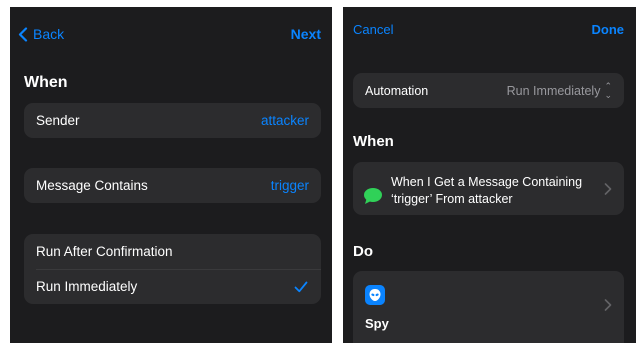 The image size is (636, 343). What do you see at coordinates (172, 286) in the screenshot?
I see `run-immediately-option: Run Immediately` at bounding box center [172, 286].